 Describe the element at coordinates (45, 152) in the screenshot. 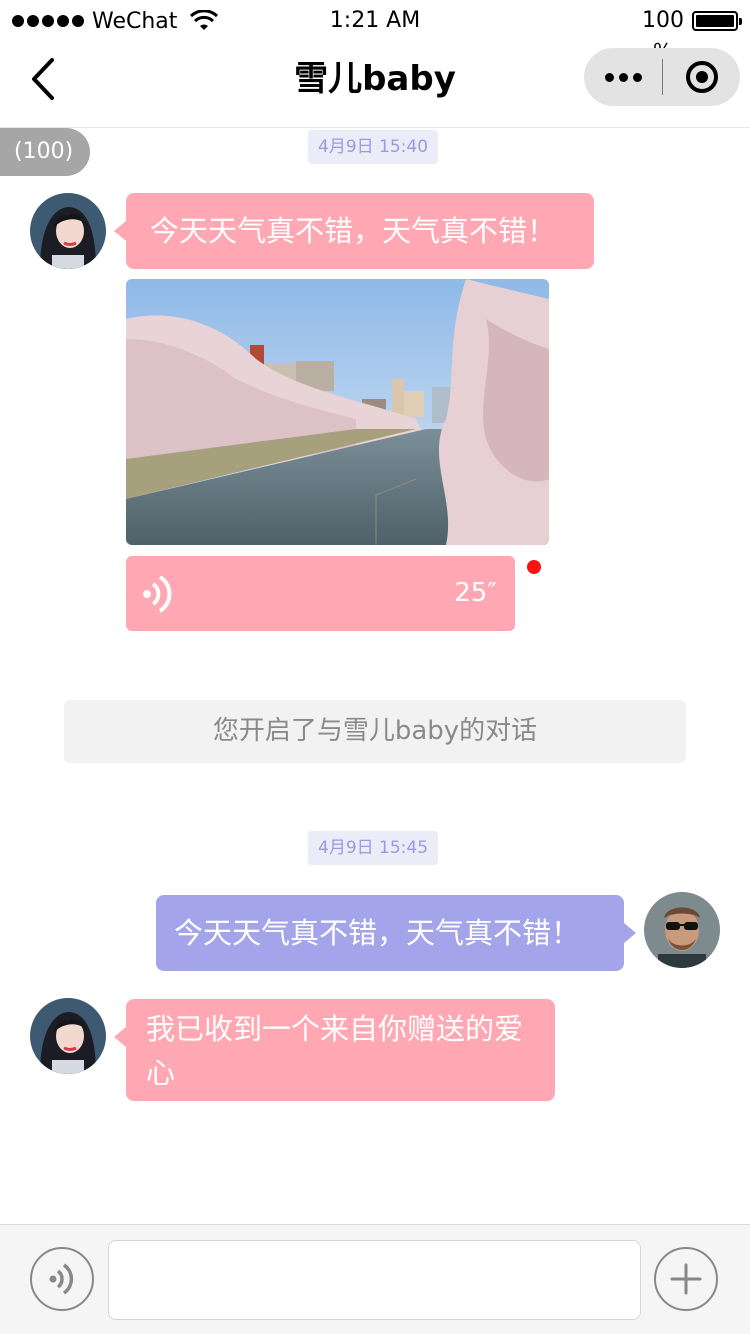

I see `message-count-tag: (100)` at that location.